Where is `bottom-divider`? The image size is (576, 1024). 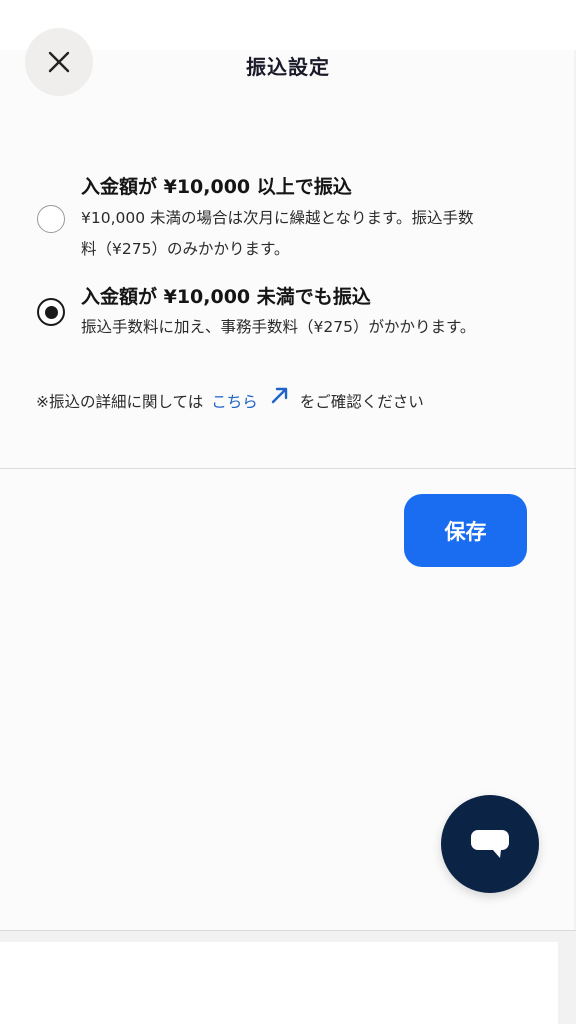
bottom-divider is located at coordinates (288, 930).